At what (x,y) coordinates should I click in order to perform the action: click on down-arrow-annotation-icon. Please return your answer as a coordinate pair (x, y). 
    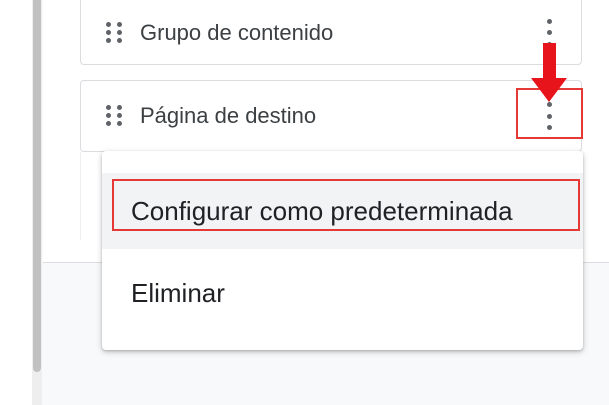
    Looking at the image, I should click on (549, 63).